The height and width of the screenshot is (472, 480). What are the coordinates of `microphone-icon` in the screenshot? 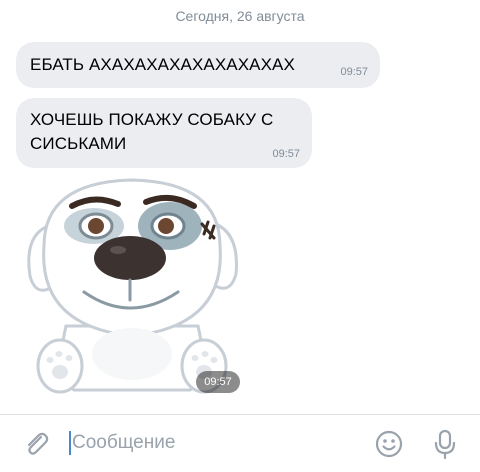 It's located at (445, 444).